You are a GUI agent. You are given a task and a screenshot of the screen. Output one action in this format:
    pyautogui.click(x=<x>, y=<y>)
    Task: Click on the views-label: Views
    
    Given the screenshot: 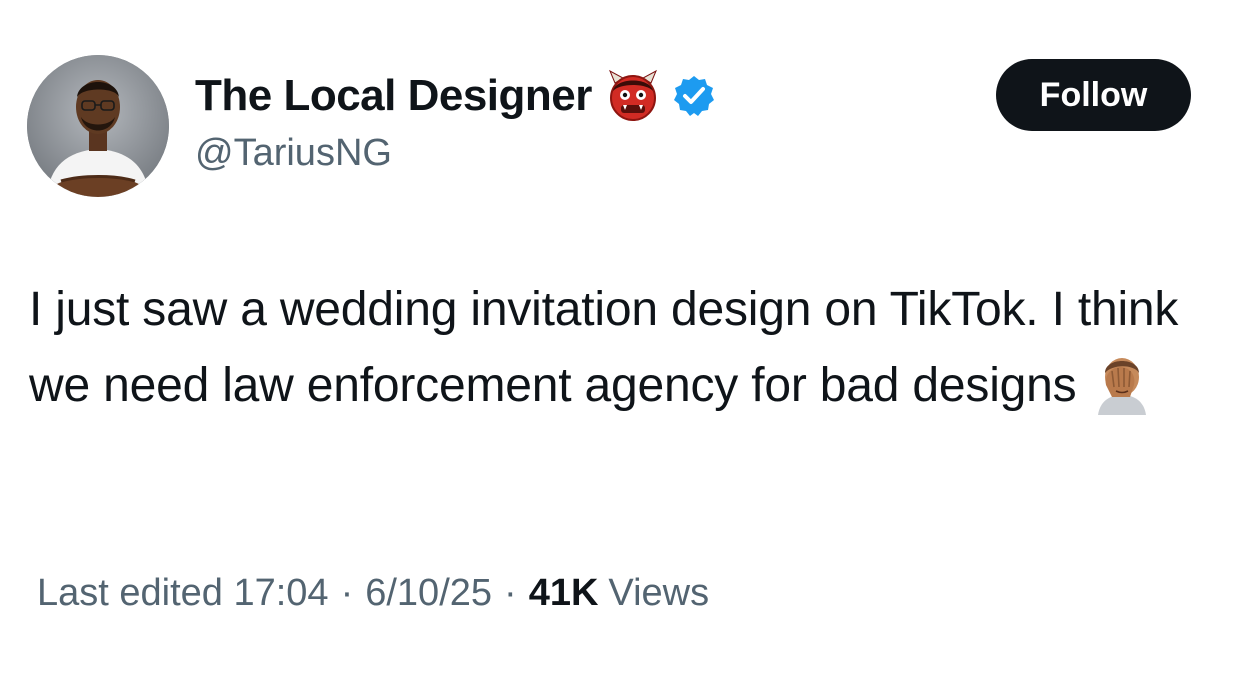 What is the action you would take?
    pyautogui.click(x=659, y=593)
    